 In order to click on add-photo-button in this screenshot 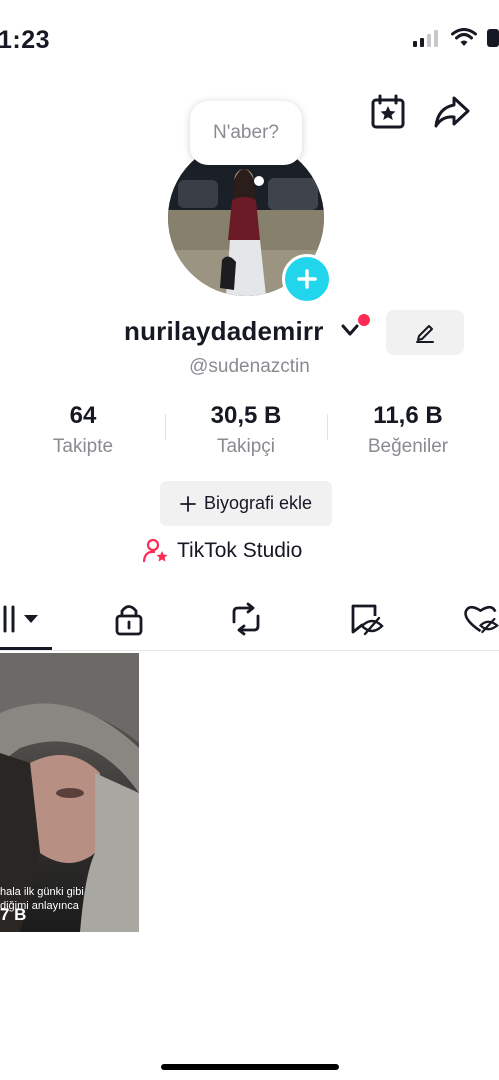, I will do `click(307, 279)`.